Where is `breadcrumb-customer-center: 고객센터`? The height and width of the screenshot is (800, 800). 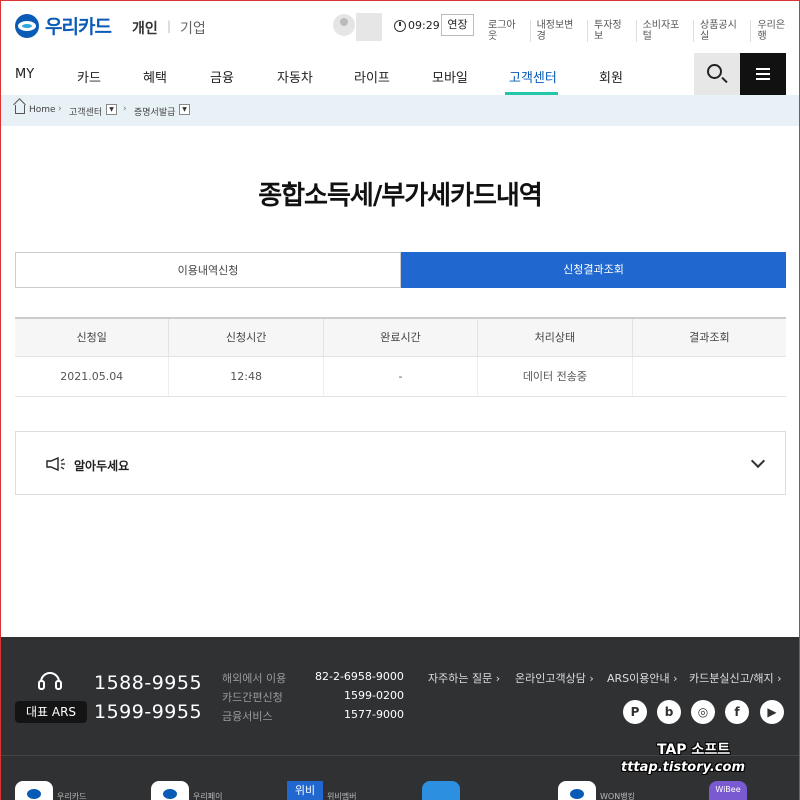 breadcrumb-customer-center: 고객센터 is located at coordinates (85, 111).